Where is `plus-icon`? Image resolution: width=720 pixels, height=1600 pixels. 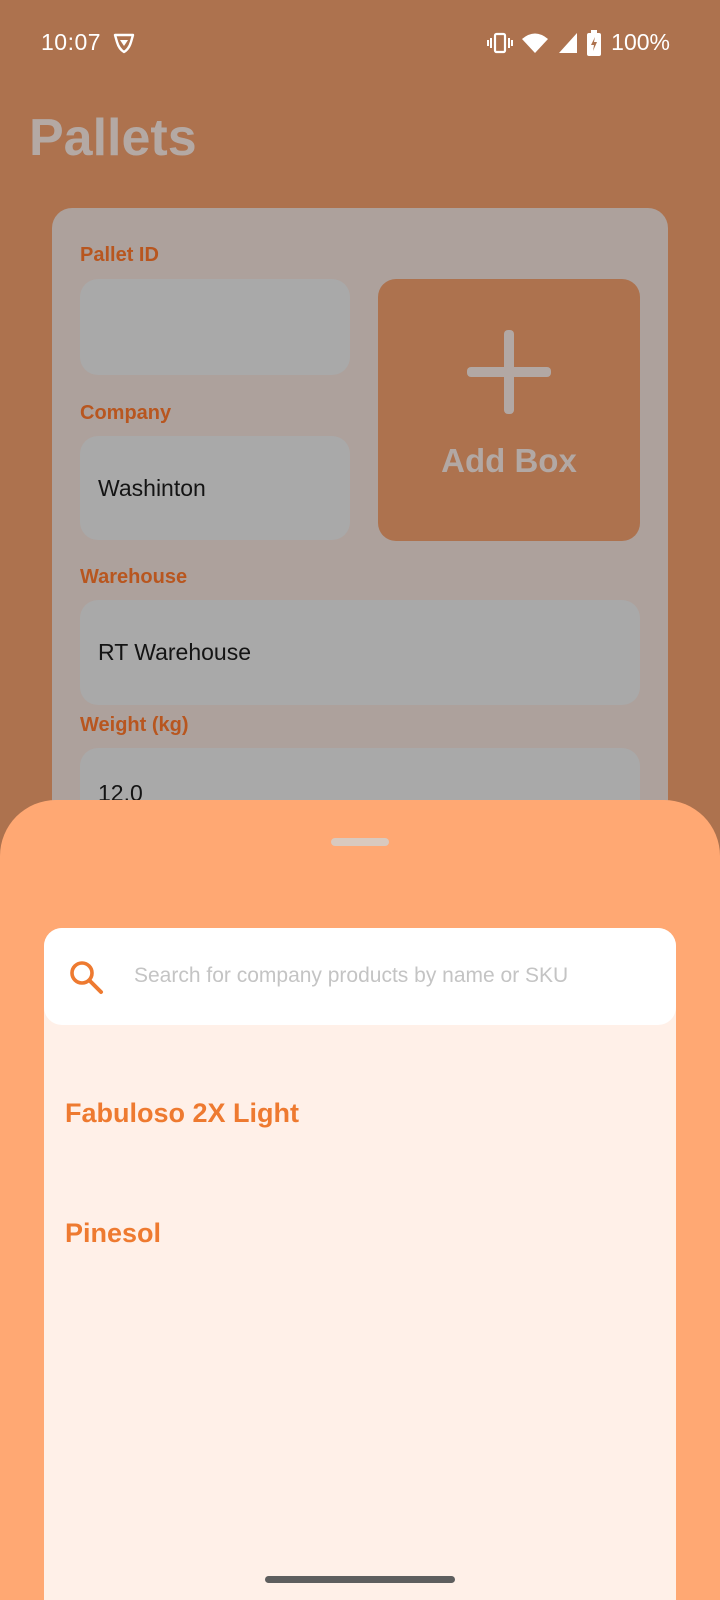
plus-icon is located at coordinates (509, 372).